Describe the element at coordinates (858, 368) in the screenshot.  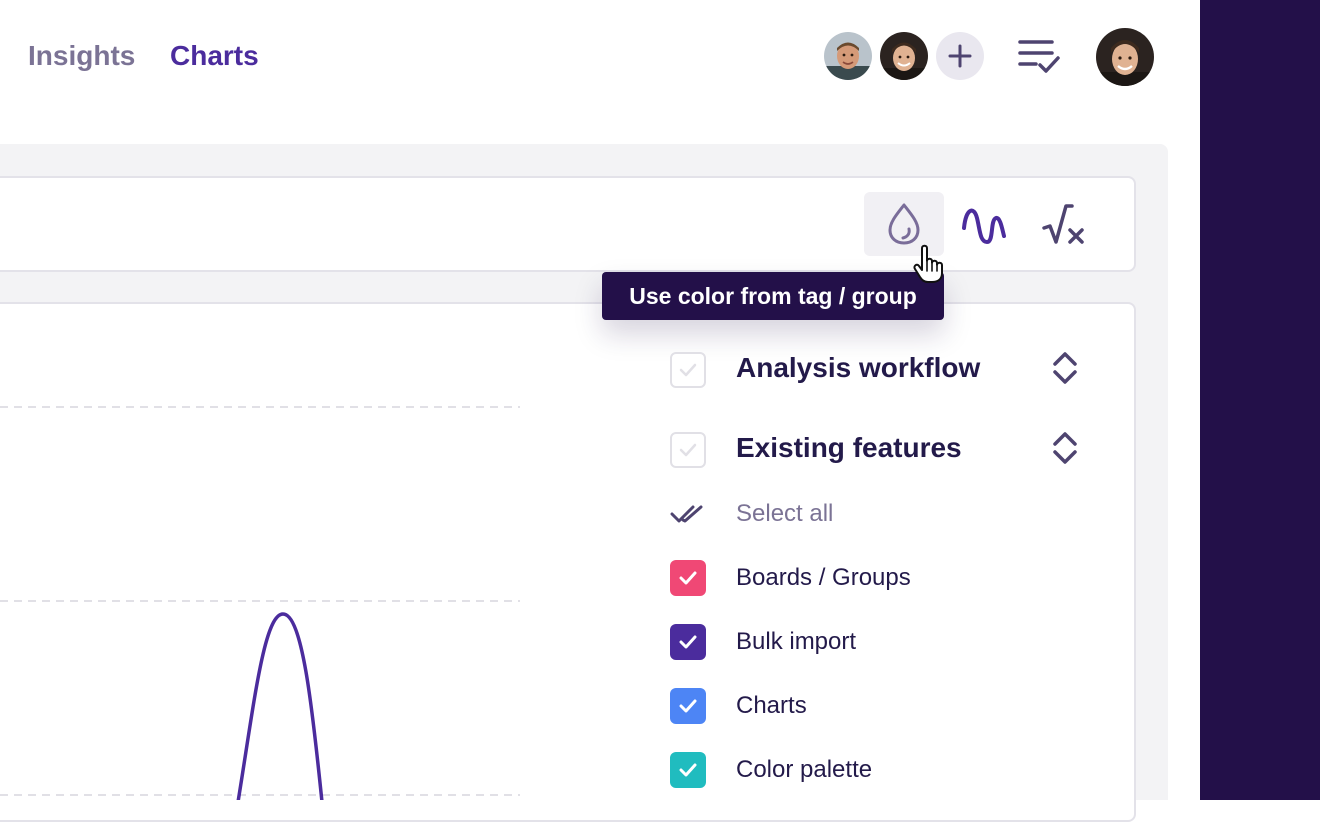
I see `group-label-analysis-workflow: Analysis workflow` at that location.